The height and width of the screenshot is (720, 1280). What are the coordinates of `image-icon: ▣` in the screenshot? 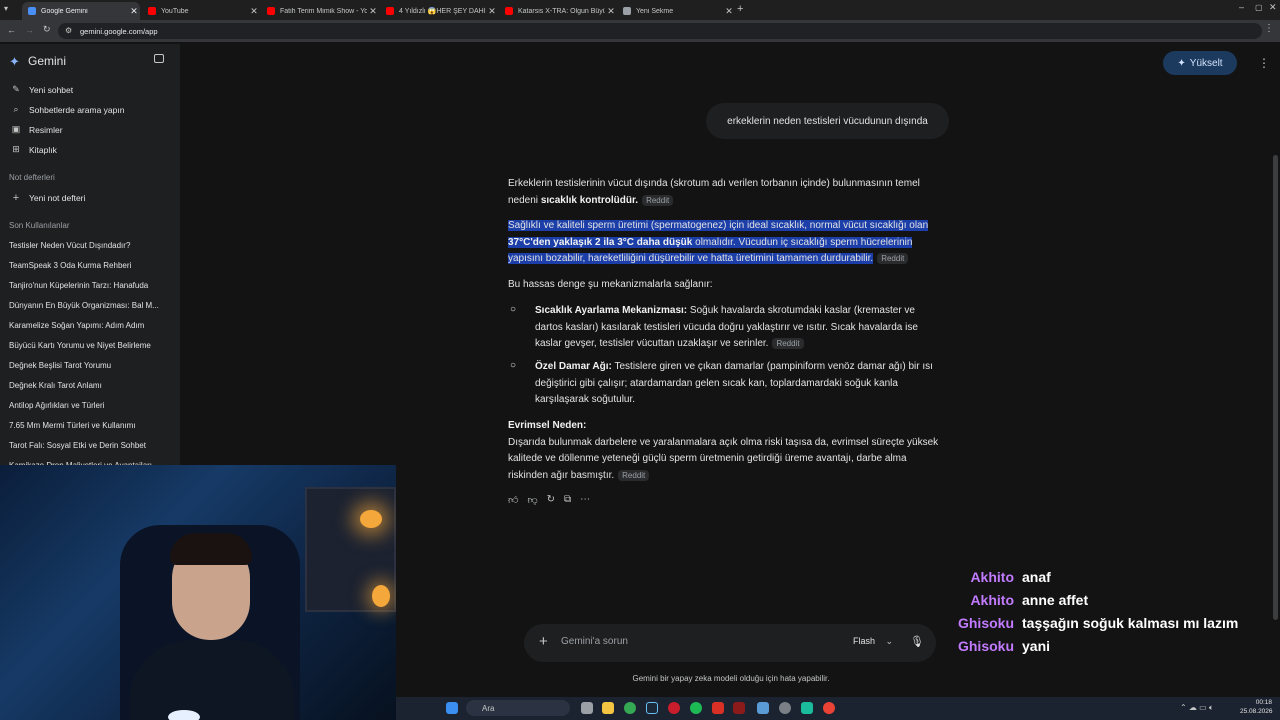 It's located at (16, 129).